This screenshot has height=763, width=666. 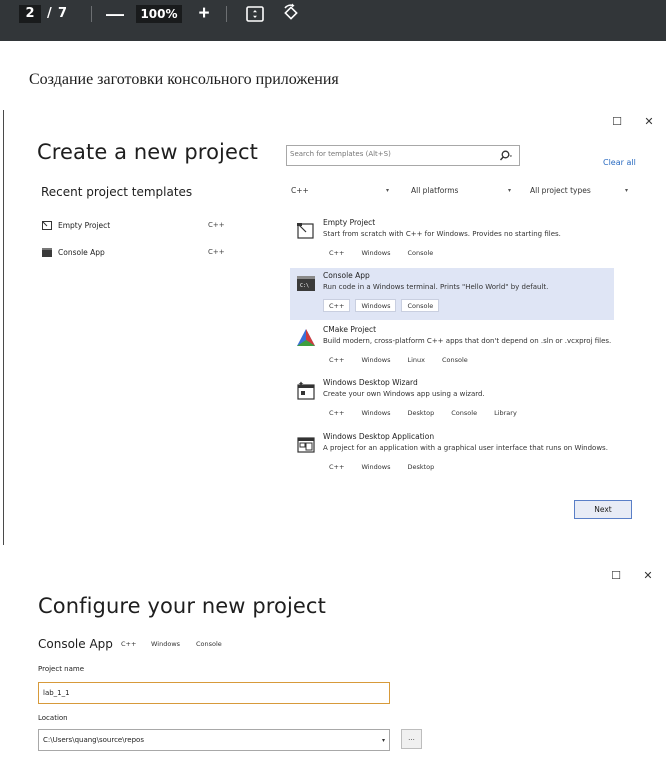 I want to click on selected-template-name: Console App, so click(x=75, y=644).